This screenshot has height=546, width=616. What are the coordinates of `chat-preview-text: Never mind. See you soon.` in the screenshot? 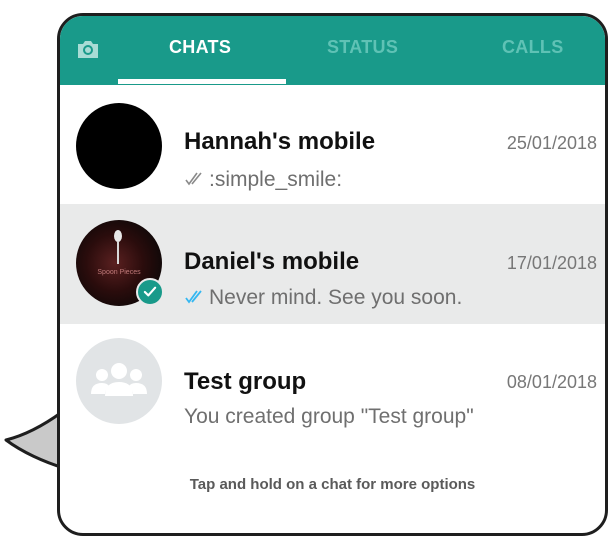 It's located at (336, 297).